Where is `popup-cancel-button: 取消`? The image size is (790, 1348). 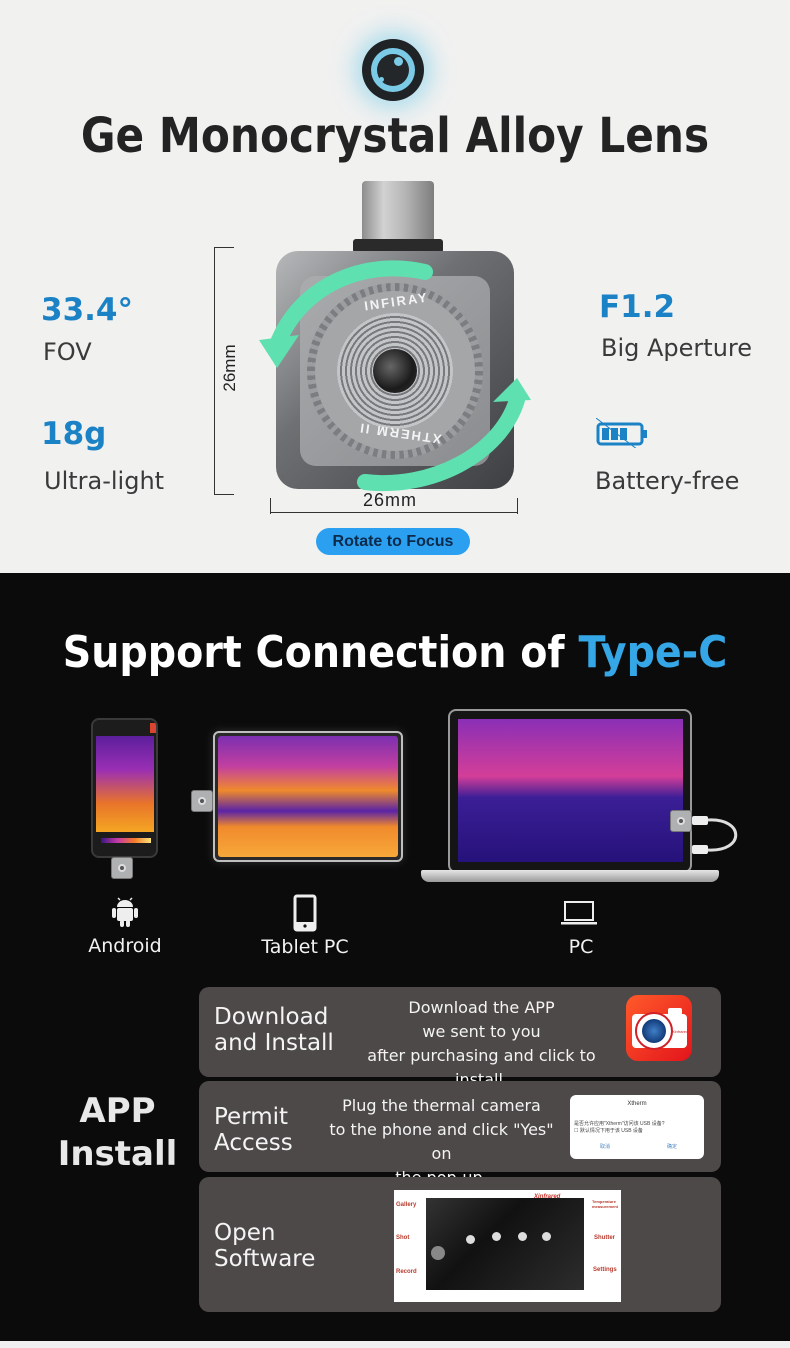
popup-cancel-button: 取消 is located at coordinates (605, 1146).